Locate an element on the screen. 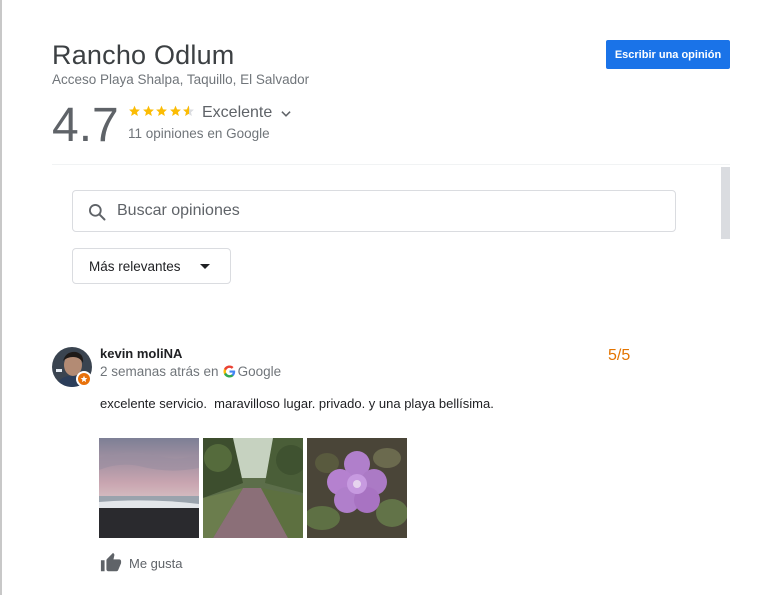  review-photo-flower is located at coordinates (357, 488).